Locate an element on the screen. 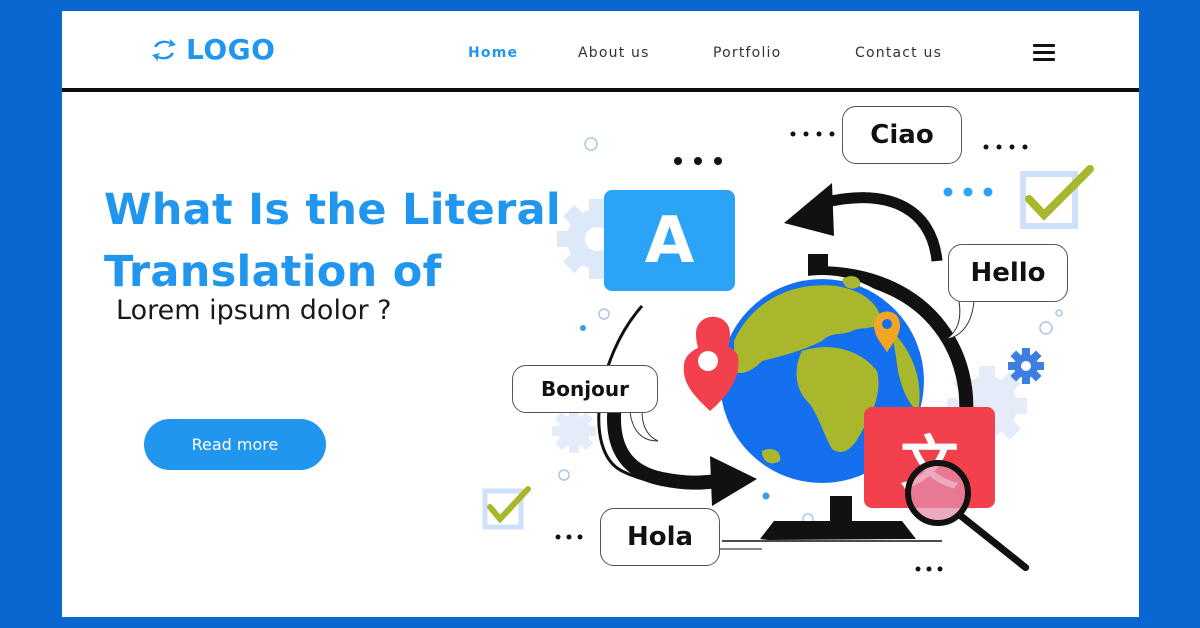  speech-bubble-hola: Hola is located at coordinates (660, 537).